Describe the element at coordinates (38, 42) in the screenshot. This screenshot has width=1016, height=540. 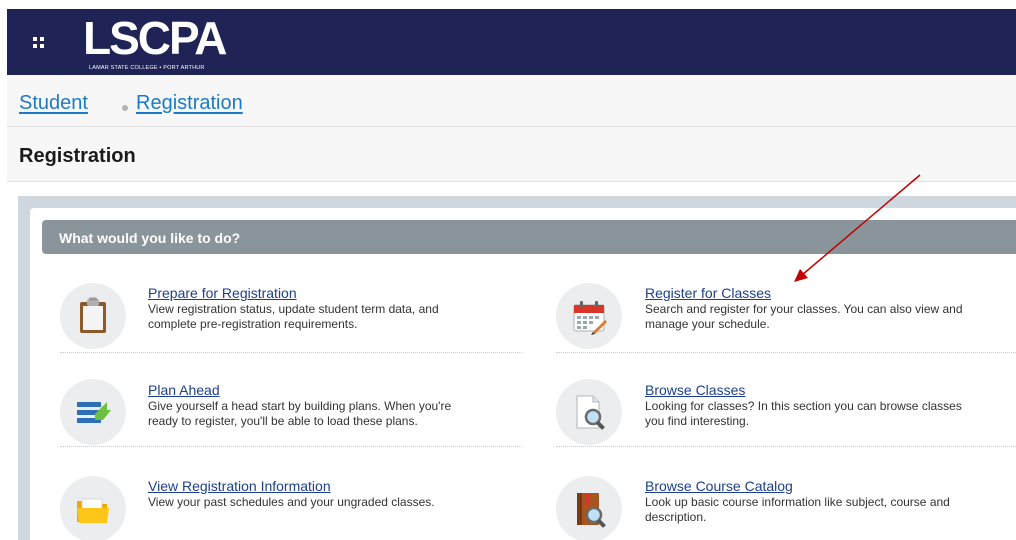
I see `app-menu-icon` at that location.